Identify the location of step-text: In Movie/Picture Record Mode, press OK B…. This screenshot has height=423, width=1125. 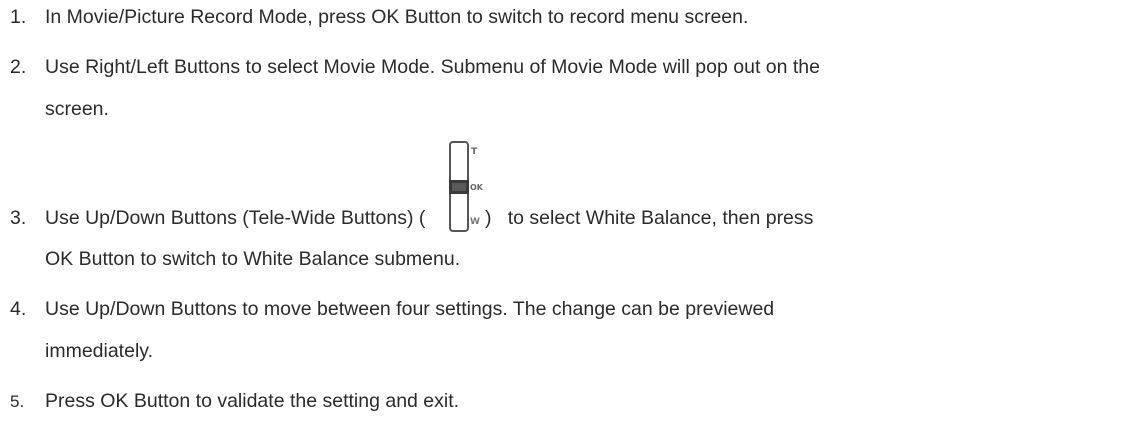
(397, 17).